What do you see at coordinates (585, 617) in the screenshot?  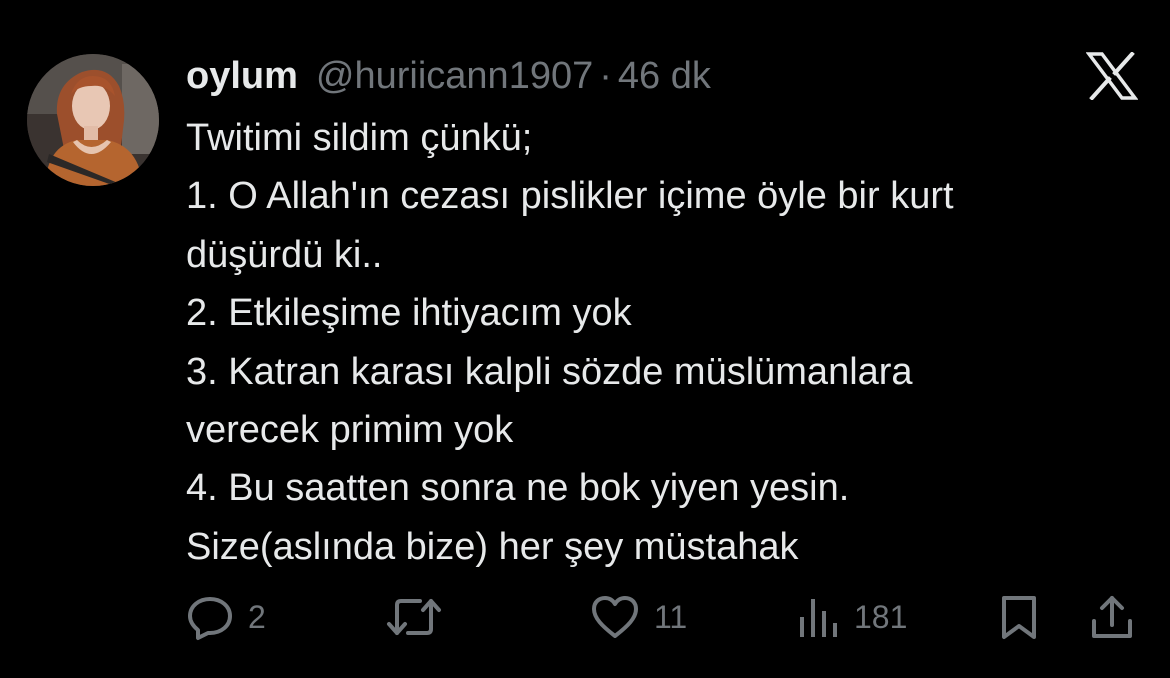 I see `action-bar: 2 11 181` at bounding box center [585, 617].